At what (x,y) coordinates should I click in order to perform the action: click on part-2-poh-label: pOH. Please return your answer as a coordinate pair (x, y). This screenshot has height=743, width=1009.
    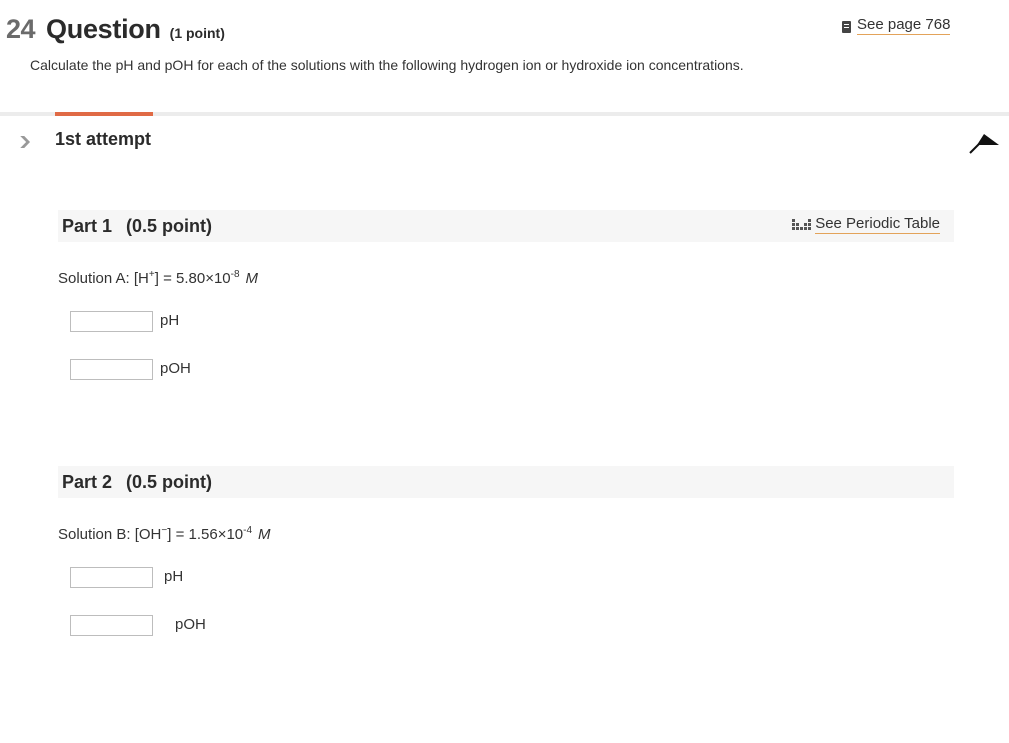
    Looking at the image, I should click on (190, 624).